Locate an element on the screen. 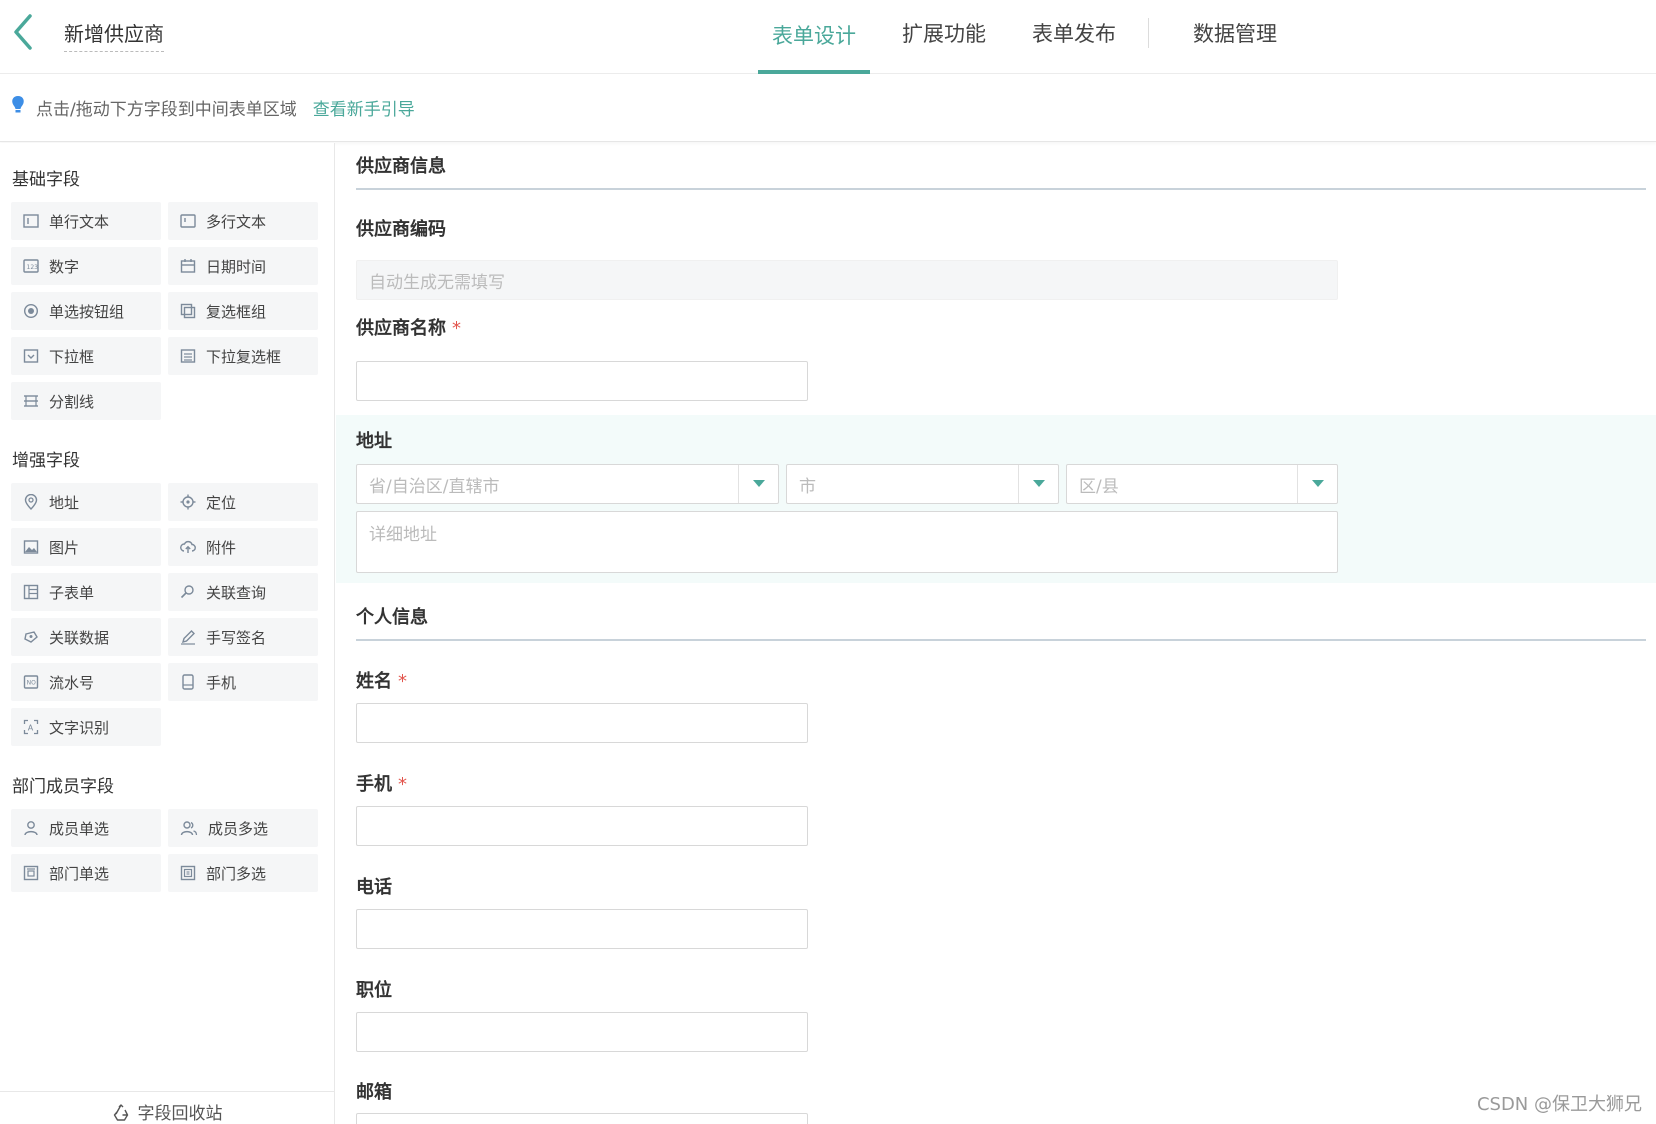  tab-form-design: 表单设计 is located at coordinates (814, 37).